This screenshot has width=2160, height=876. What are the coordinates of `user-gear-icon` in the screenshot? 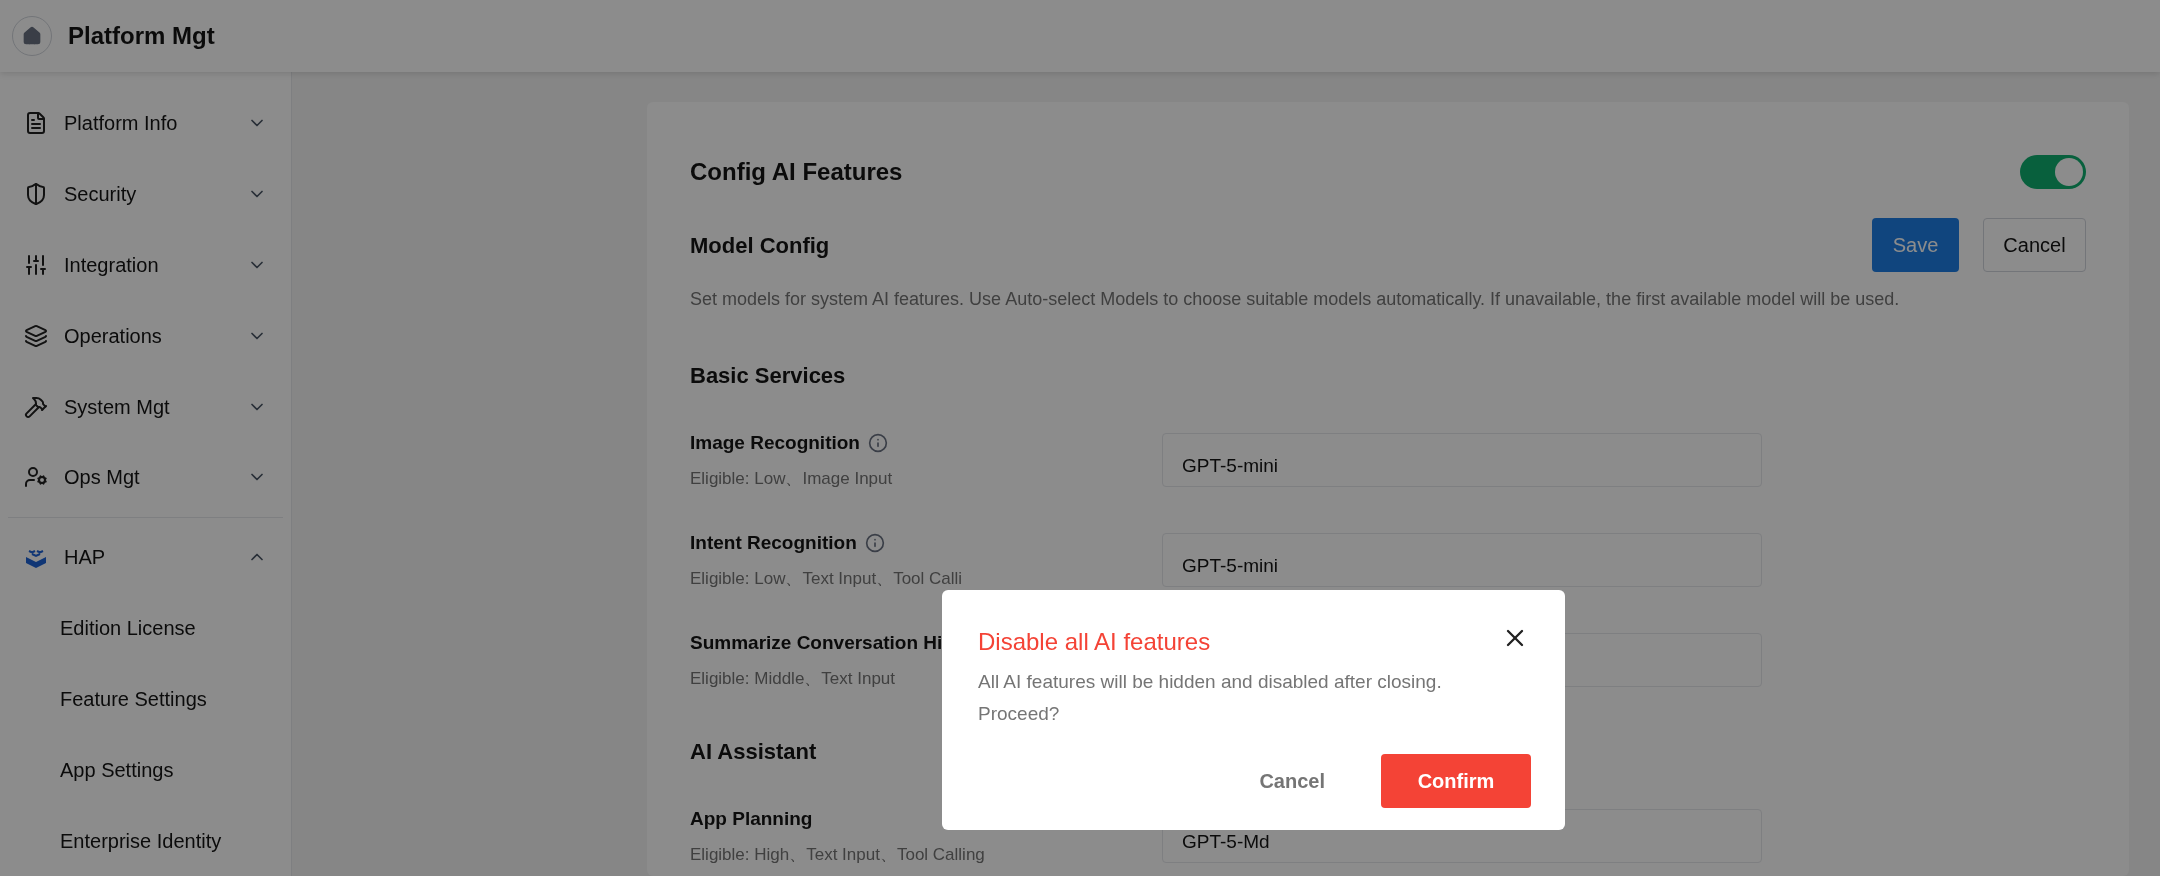 It's located at (36, 477).